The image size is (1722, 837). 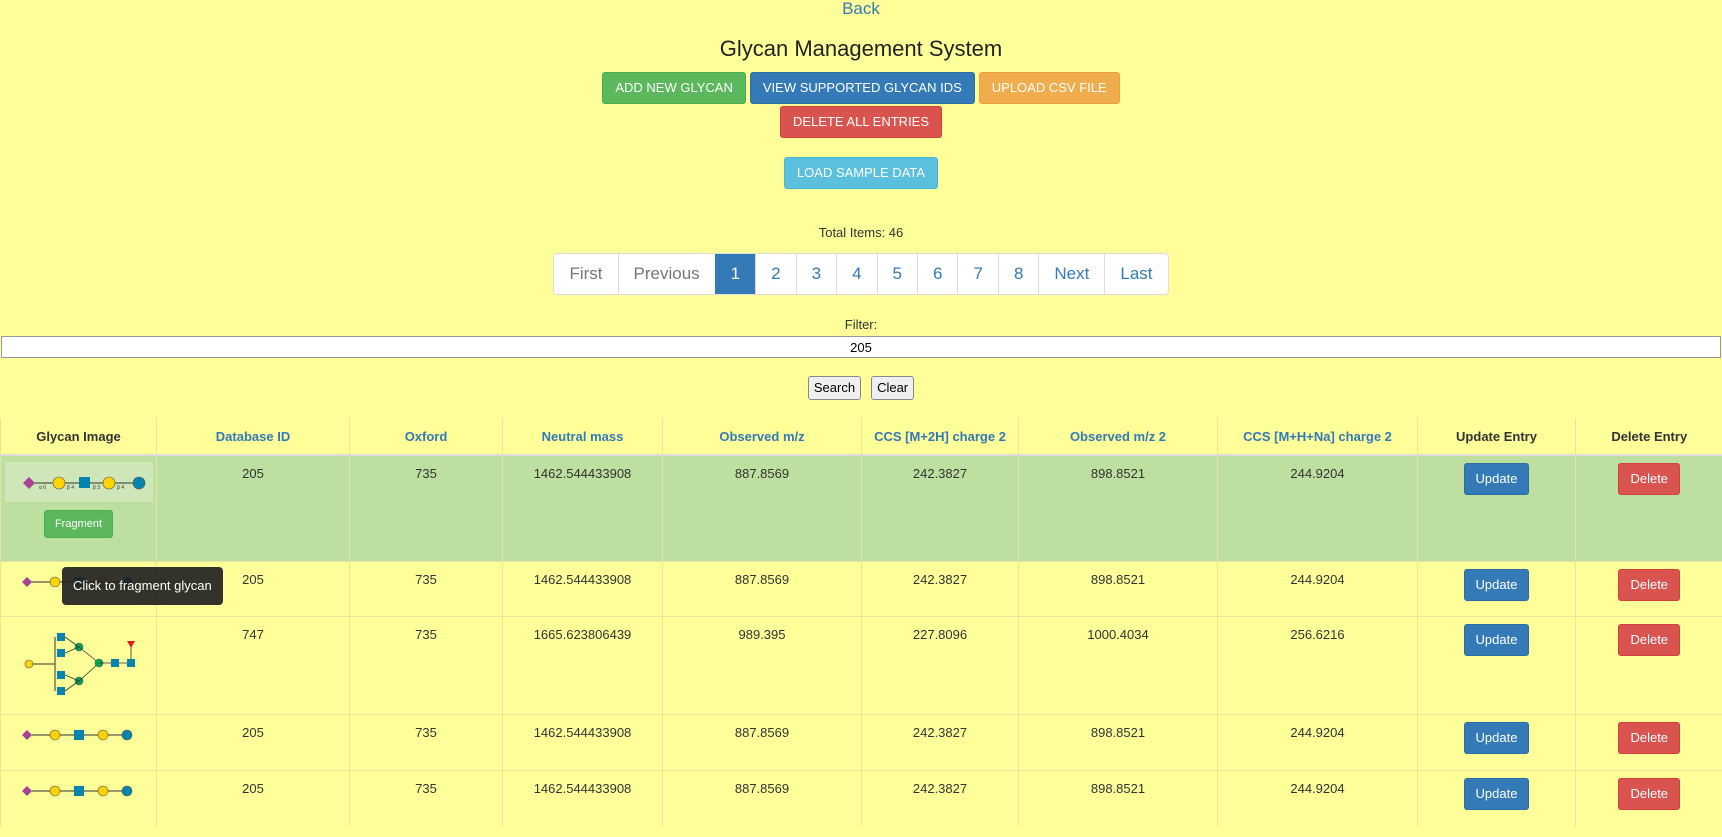 What do you see at coordinates (253, 664) in the screenshot?
I see `cell-database-id: 747` at bounding box center [253, 664].